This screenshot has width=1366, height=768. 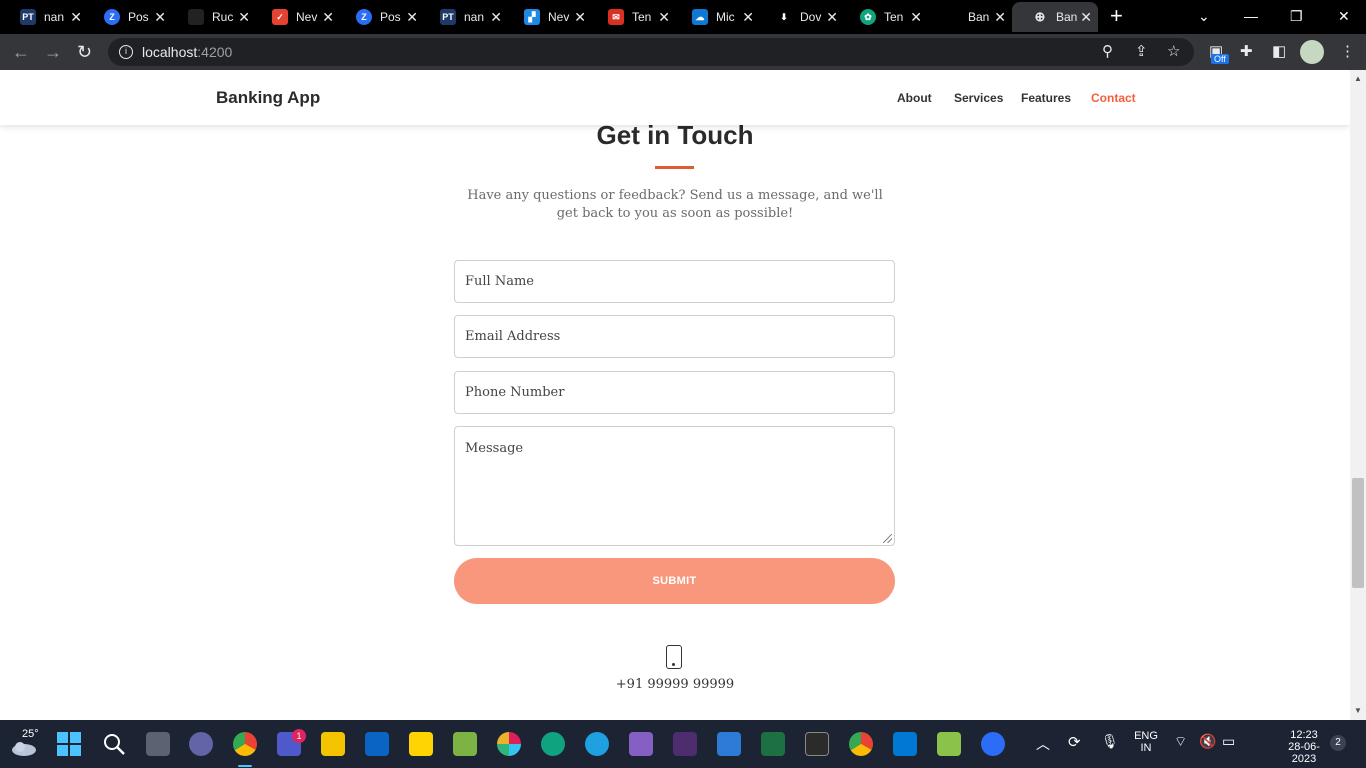 What do you see at coordinates (212, 17) in the screenshot?
I see `browser-tab: Ruc ✕` at bounding box center [212, 17].